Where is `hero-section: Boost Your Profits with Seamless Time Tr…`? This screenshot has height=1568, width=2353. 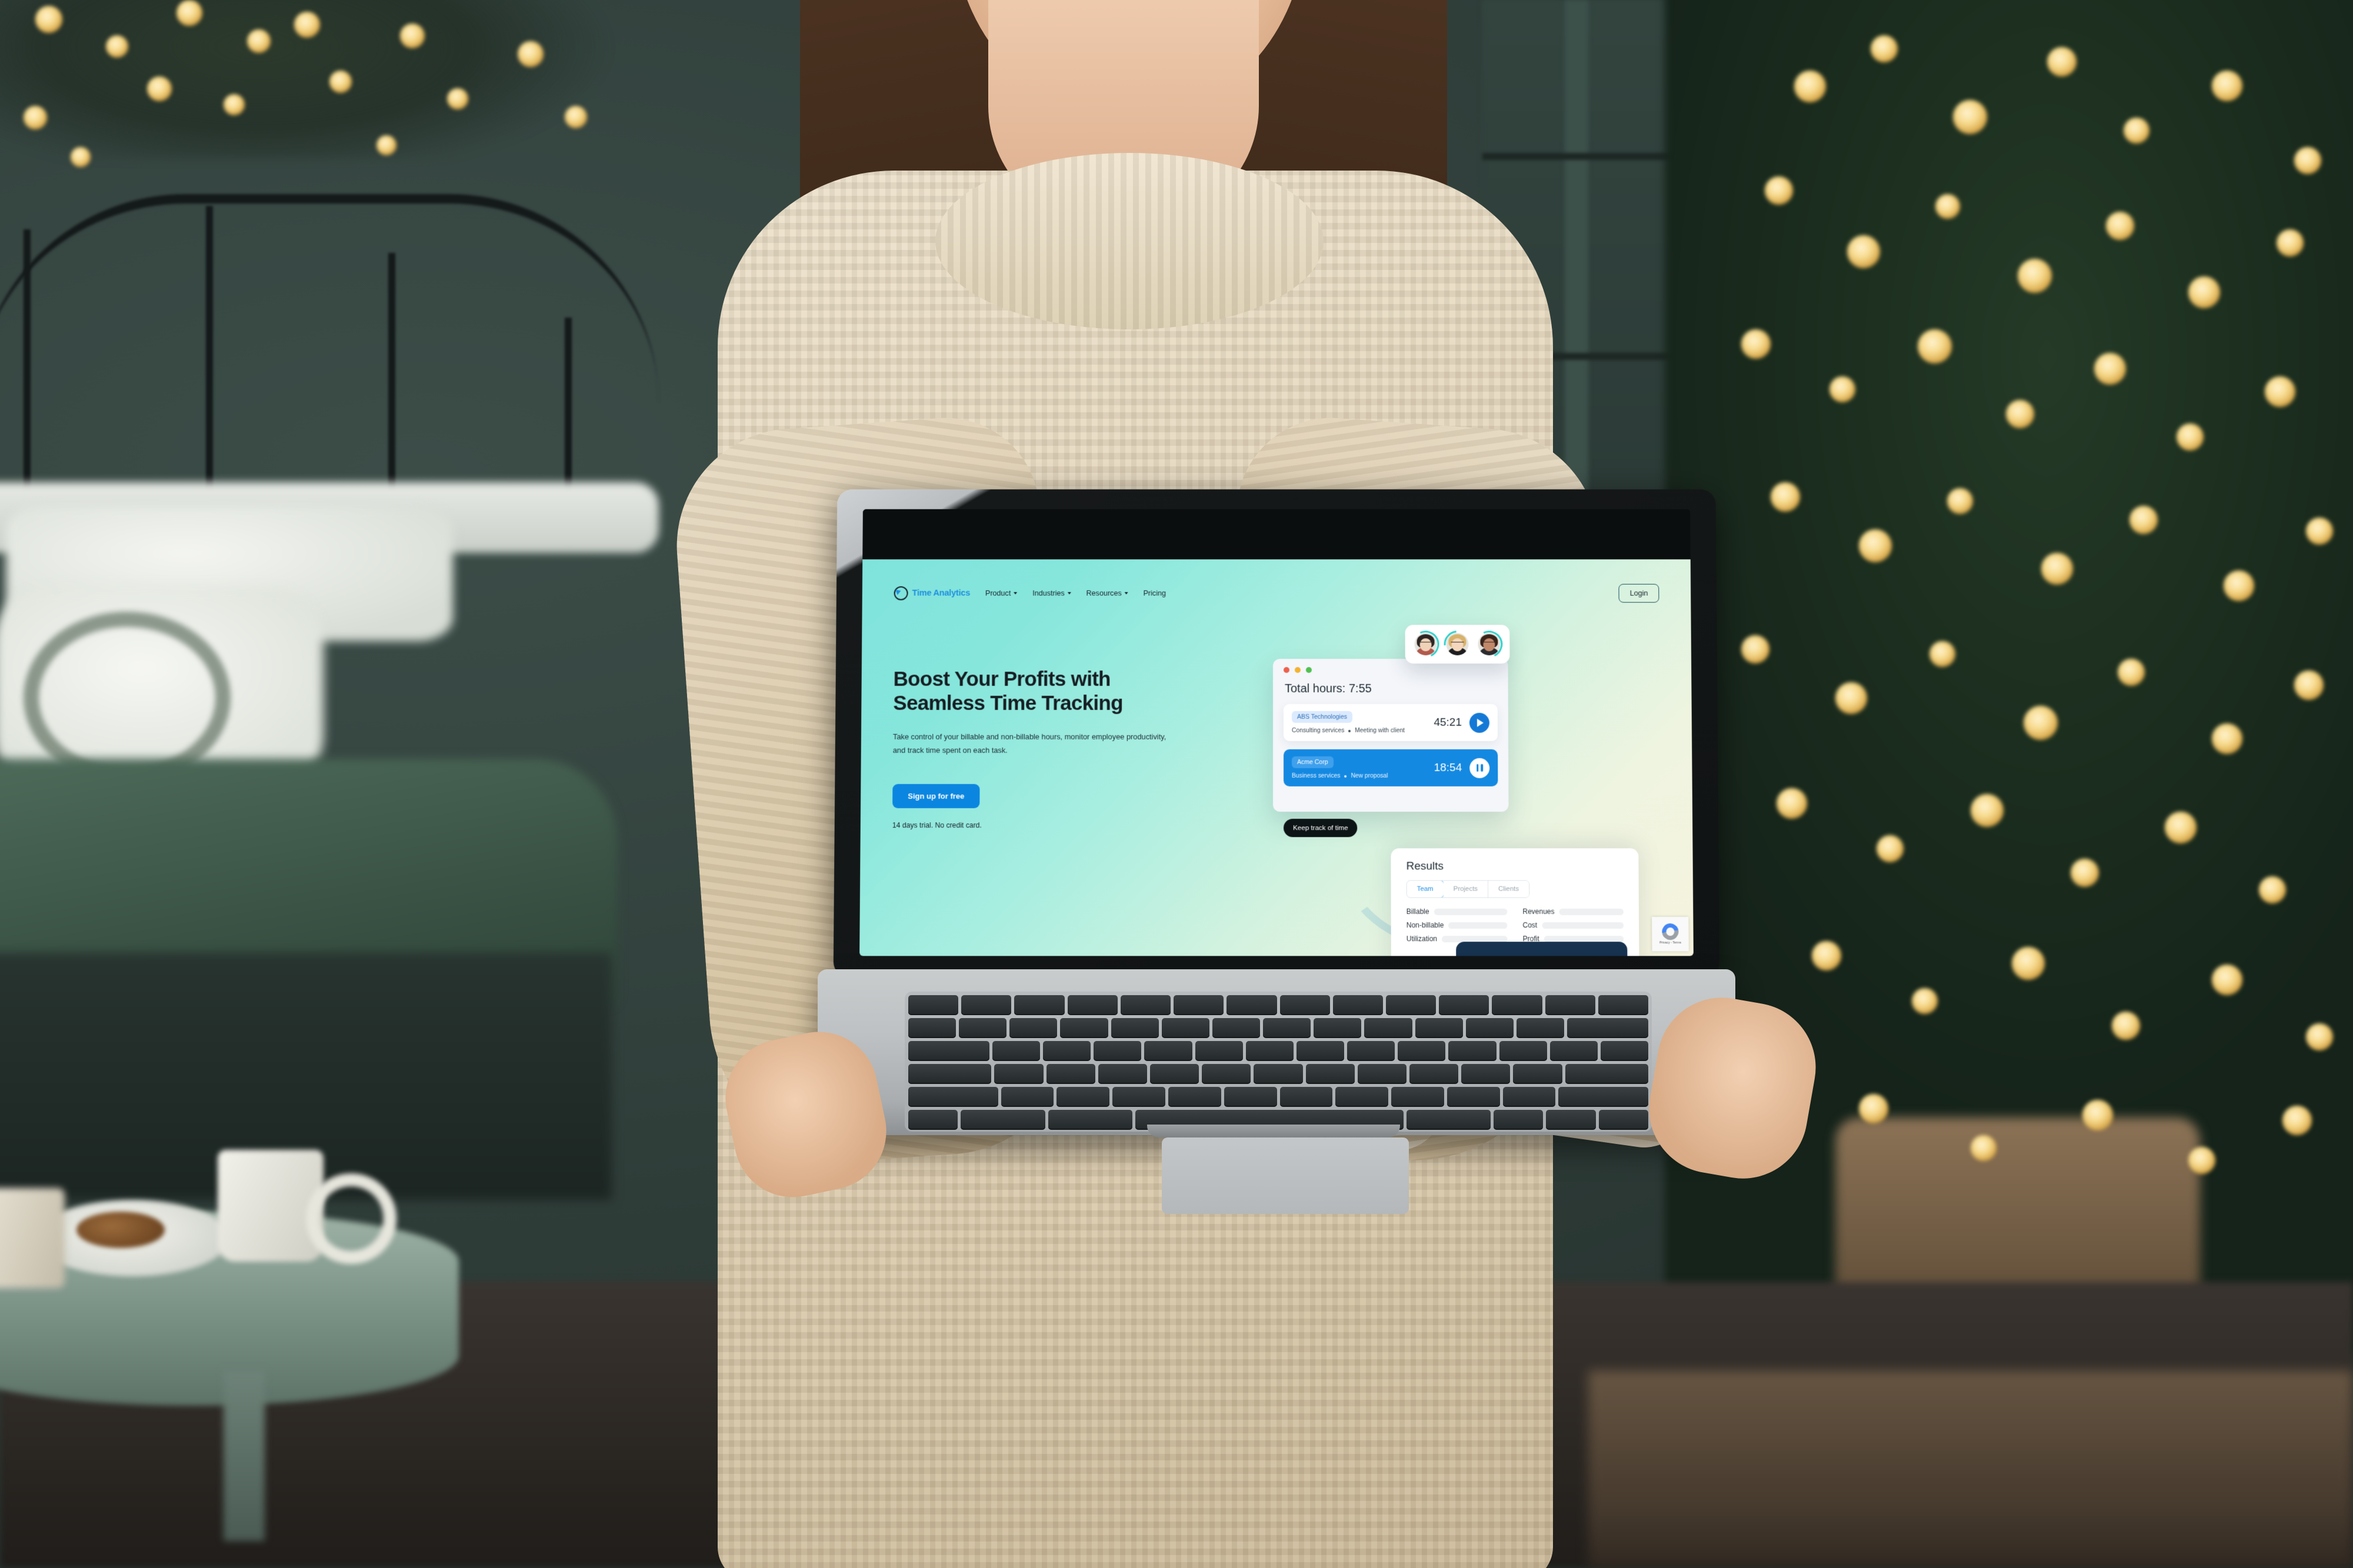
hero-section: Boost Your Profits with Seamless Time Tr… is located at coordinates (1066, 748).